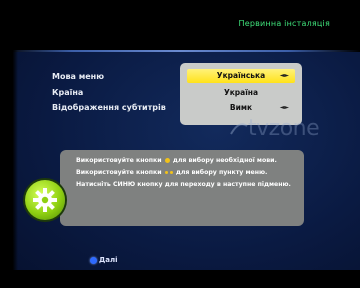  What do you see at coordinates (78, 76) in the screenshot?
I see `menu-label-language: Мова меню` at bounding box center [78, 76].